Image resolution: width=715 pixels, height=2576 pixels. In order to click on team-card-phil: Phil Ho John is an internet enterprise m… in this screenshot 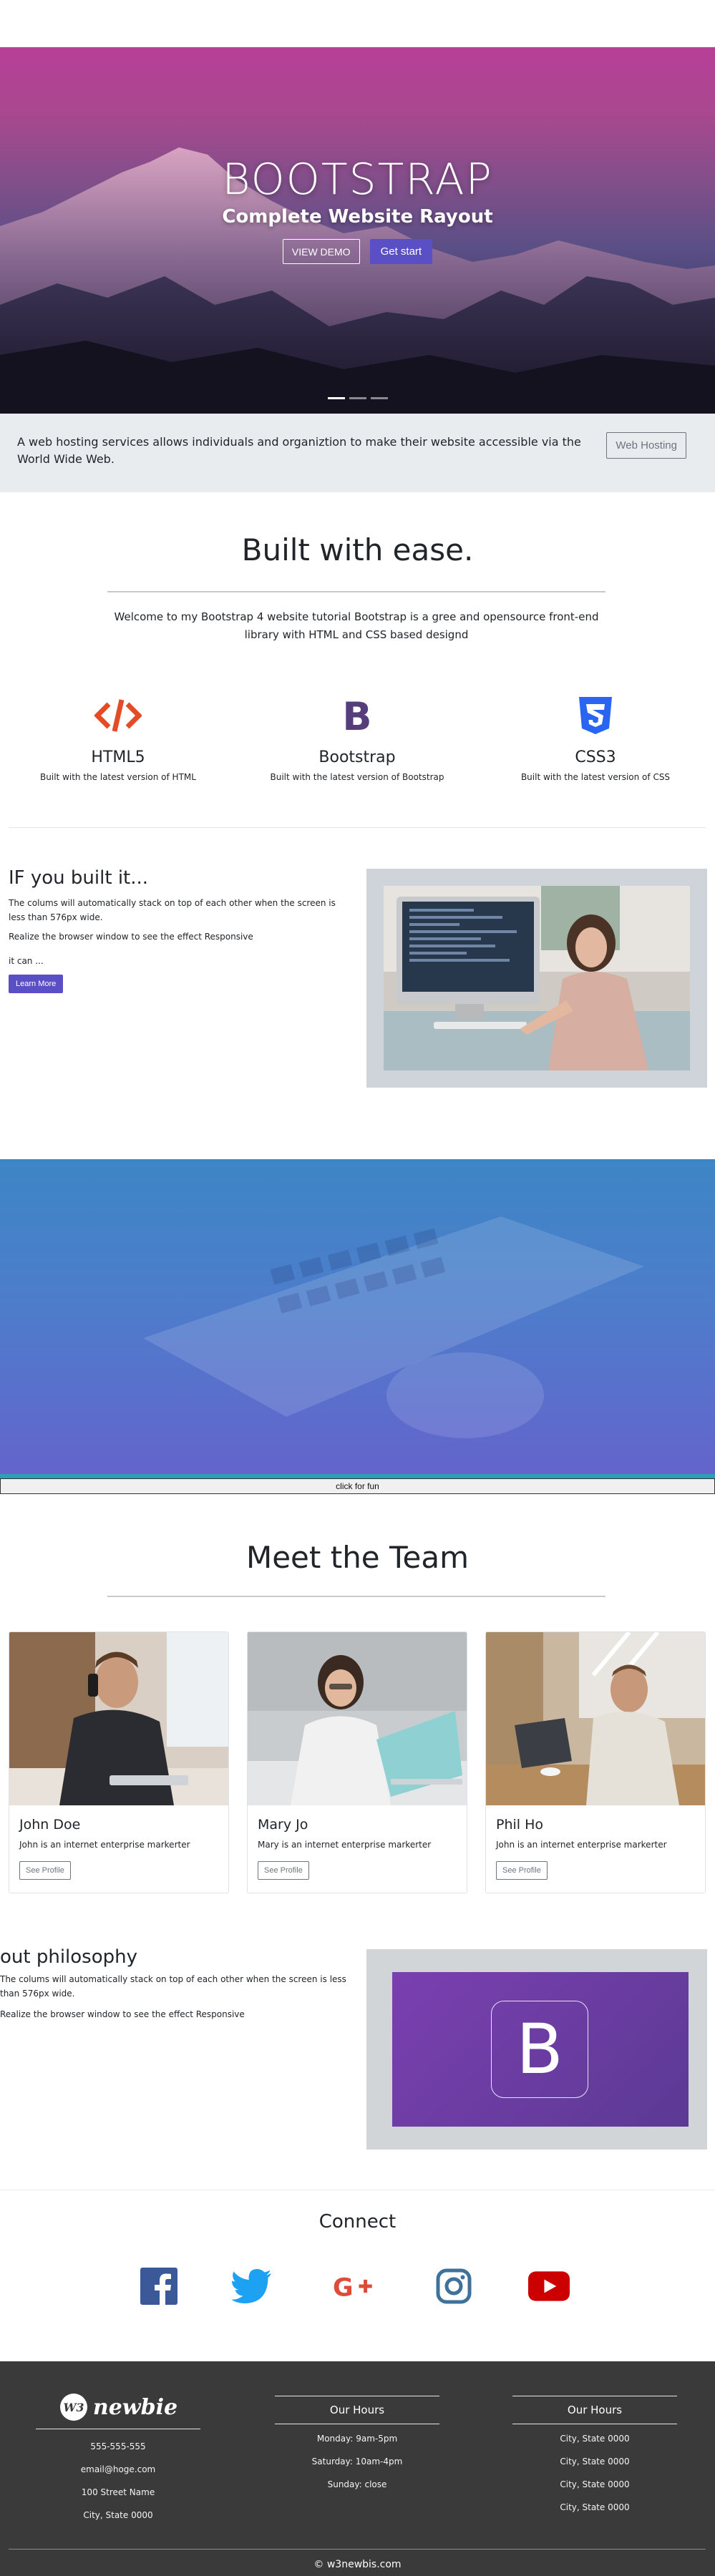, I will do `click(595, 1762)`.